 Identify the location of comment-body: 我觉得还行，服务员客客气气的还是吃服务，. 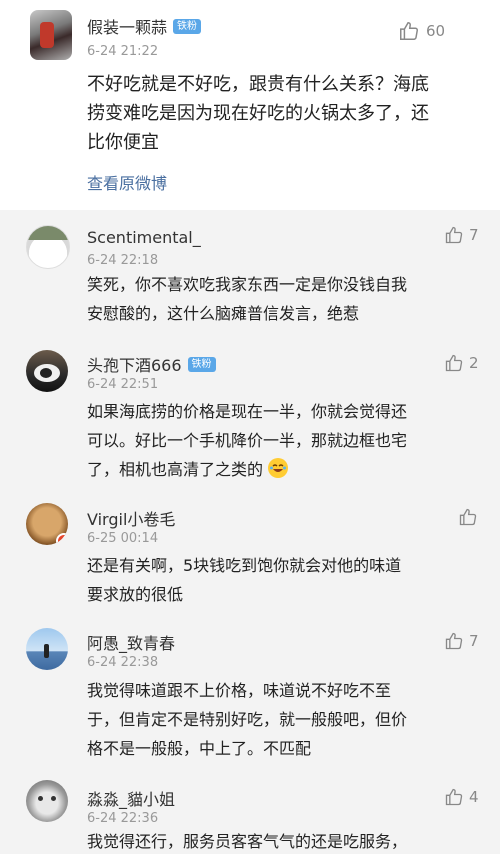
(247, 841).